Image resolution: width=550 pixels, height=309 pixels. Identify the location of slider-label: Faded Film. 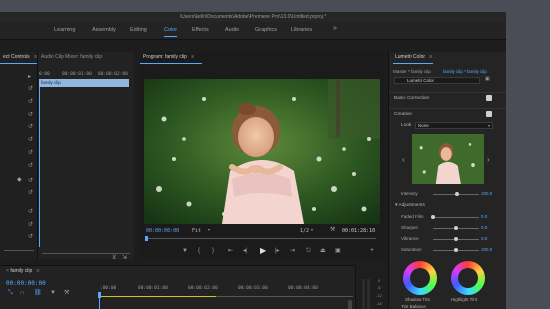
(412, 216).